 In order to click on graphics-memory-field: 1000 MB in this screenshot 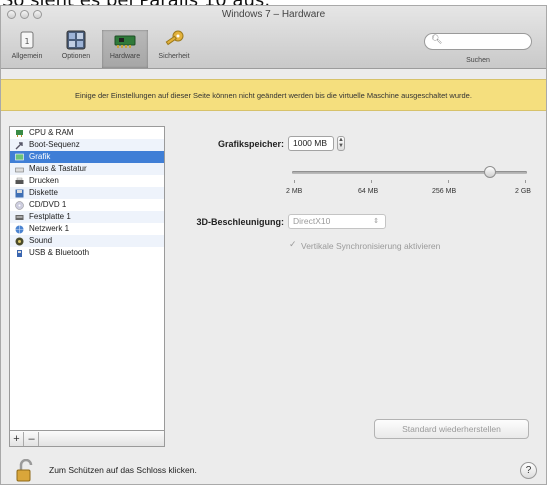, I will do `click(311, 143)`.